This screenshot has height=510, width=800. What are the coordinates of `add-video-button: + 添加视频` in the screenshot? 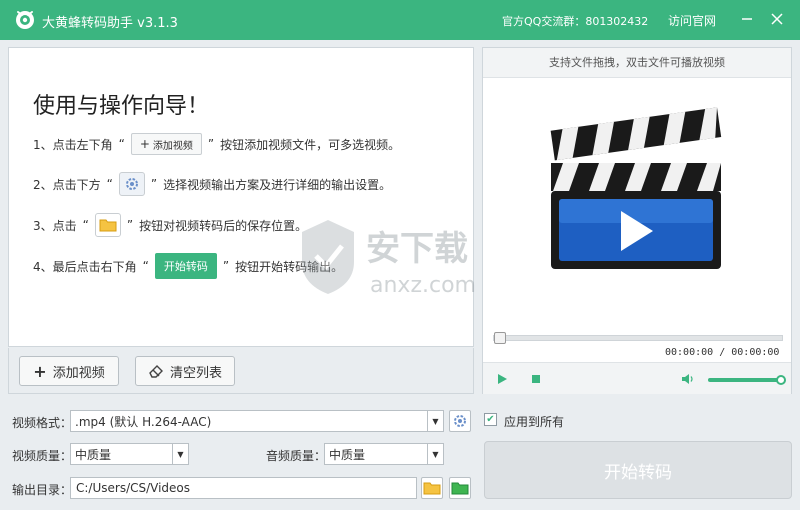 It's located at (69, 371).